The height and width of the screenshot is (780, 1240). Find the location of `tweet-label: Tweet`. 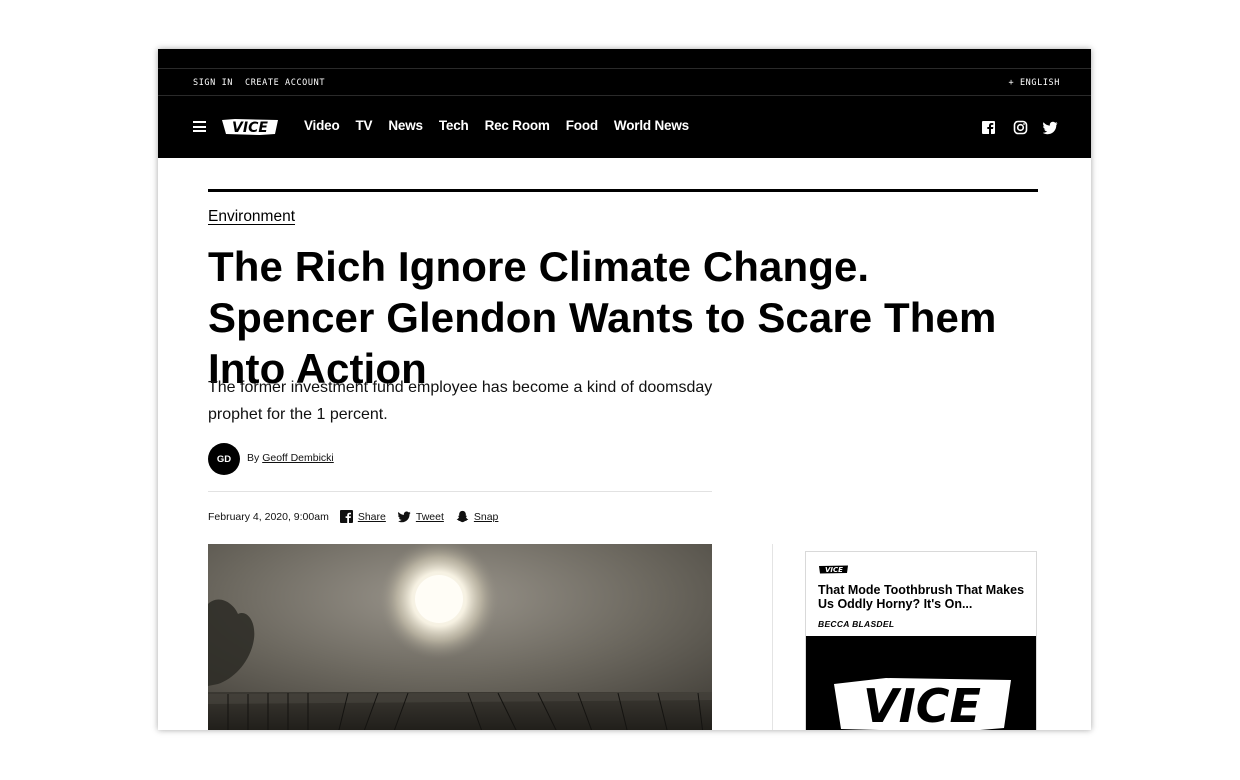

tweet-label: Tweet is located at coordinates (429, 516).